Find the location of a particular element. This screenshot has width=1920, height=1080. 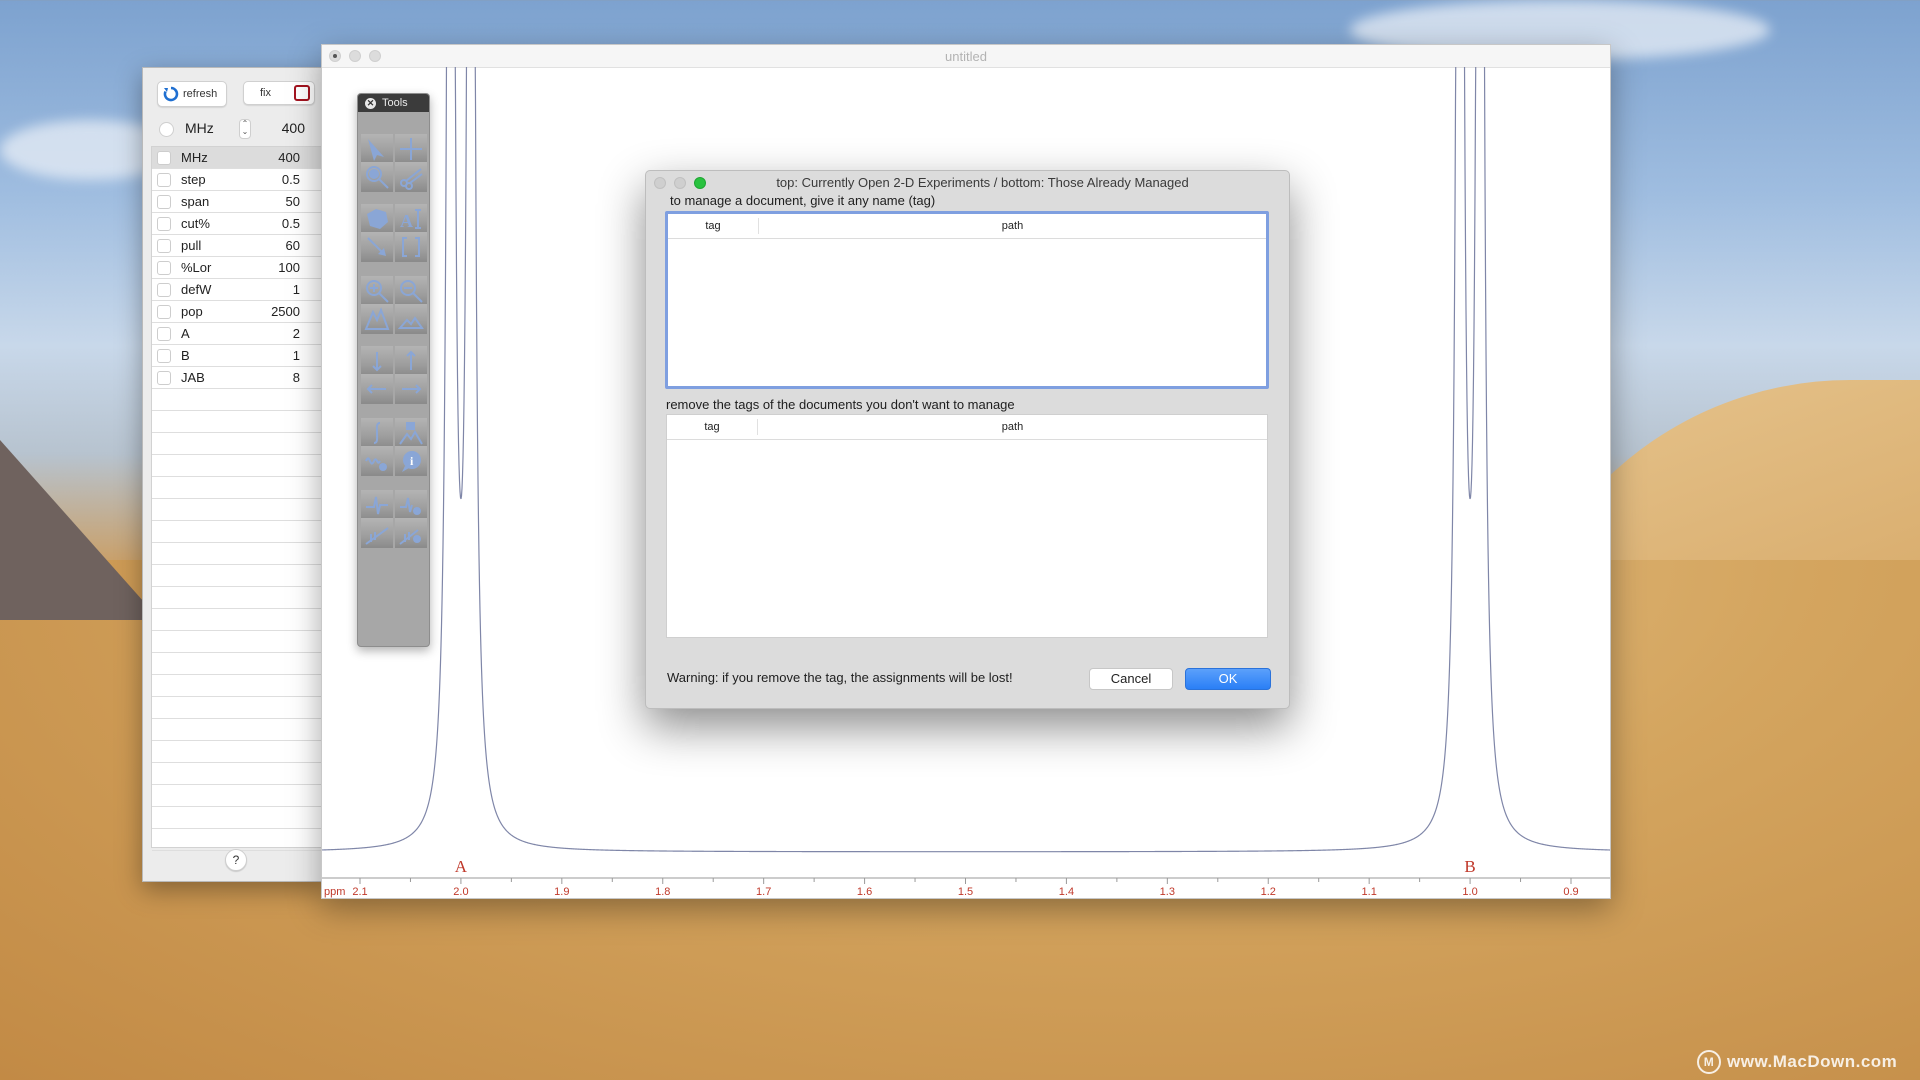

tool-phase-button is located at coordinates (377, 505).